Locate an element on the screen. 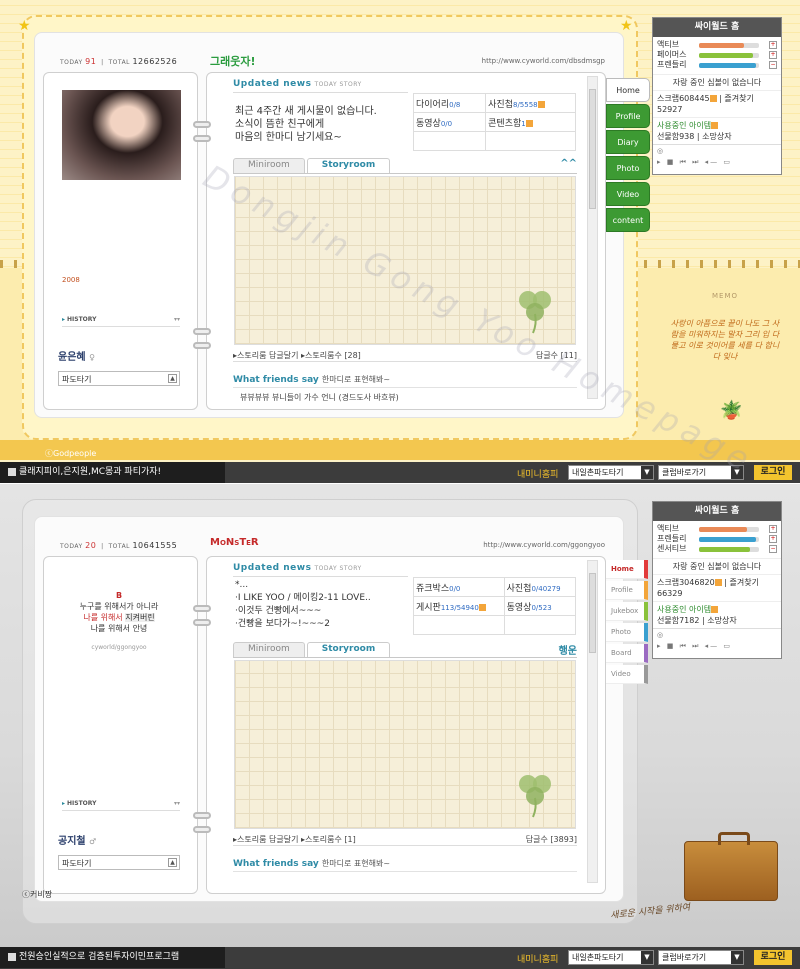 The width and height of the screenshot is (800, 969). stat-jukebox: 쥬크박스0/0 is located at coordinates (459, 587).